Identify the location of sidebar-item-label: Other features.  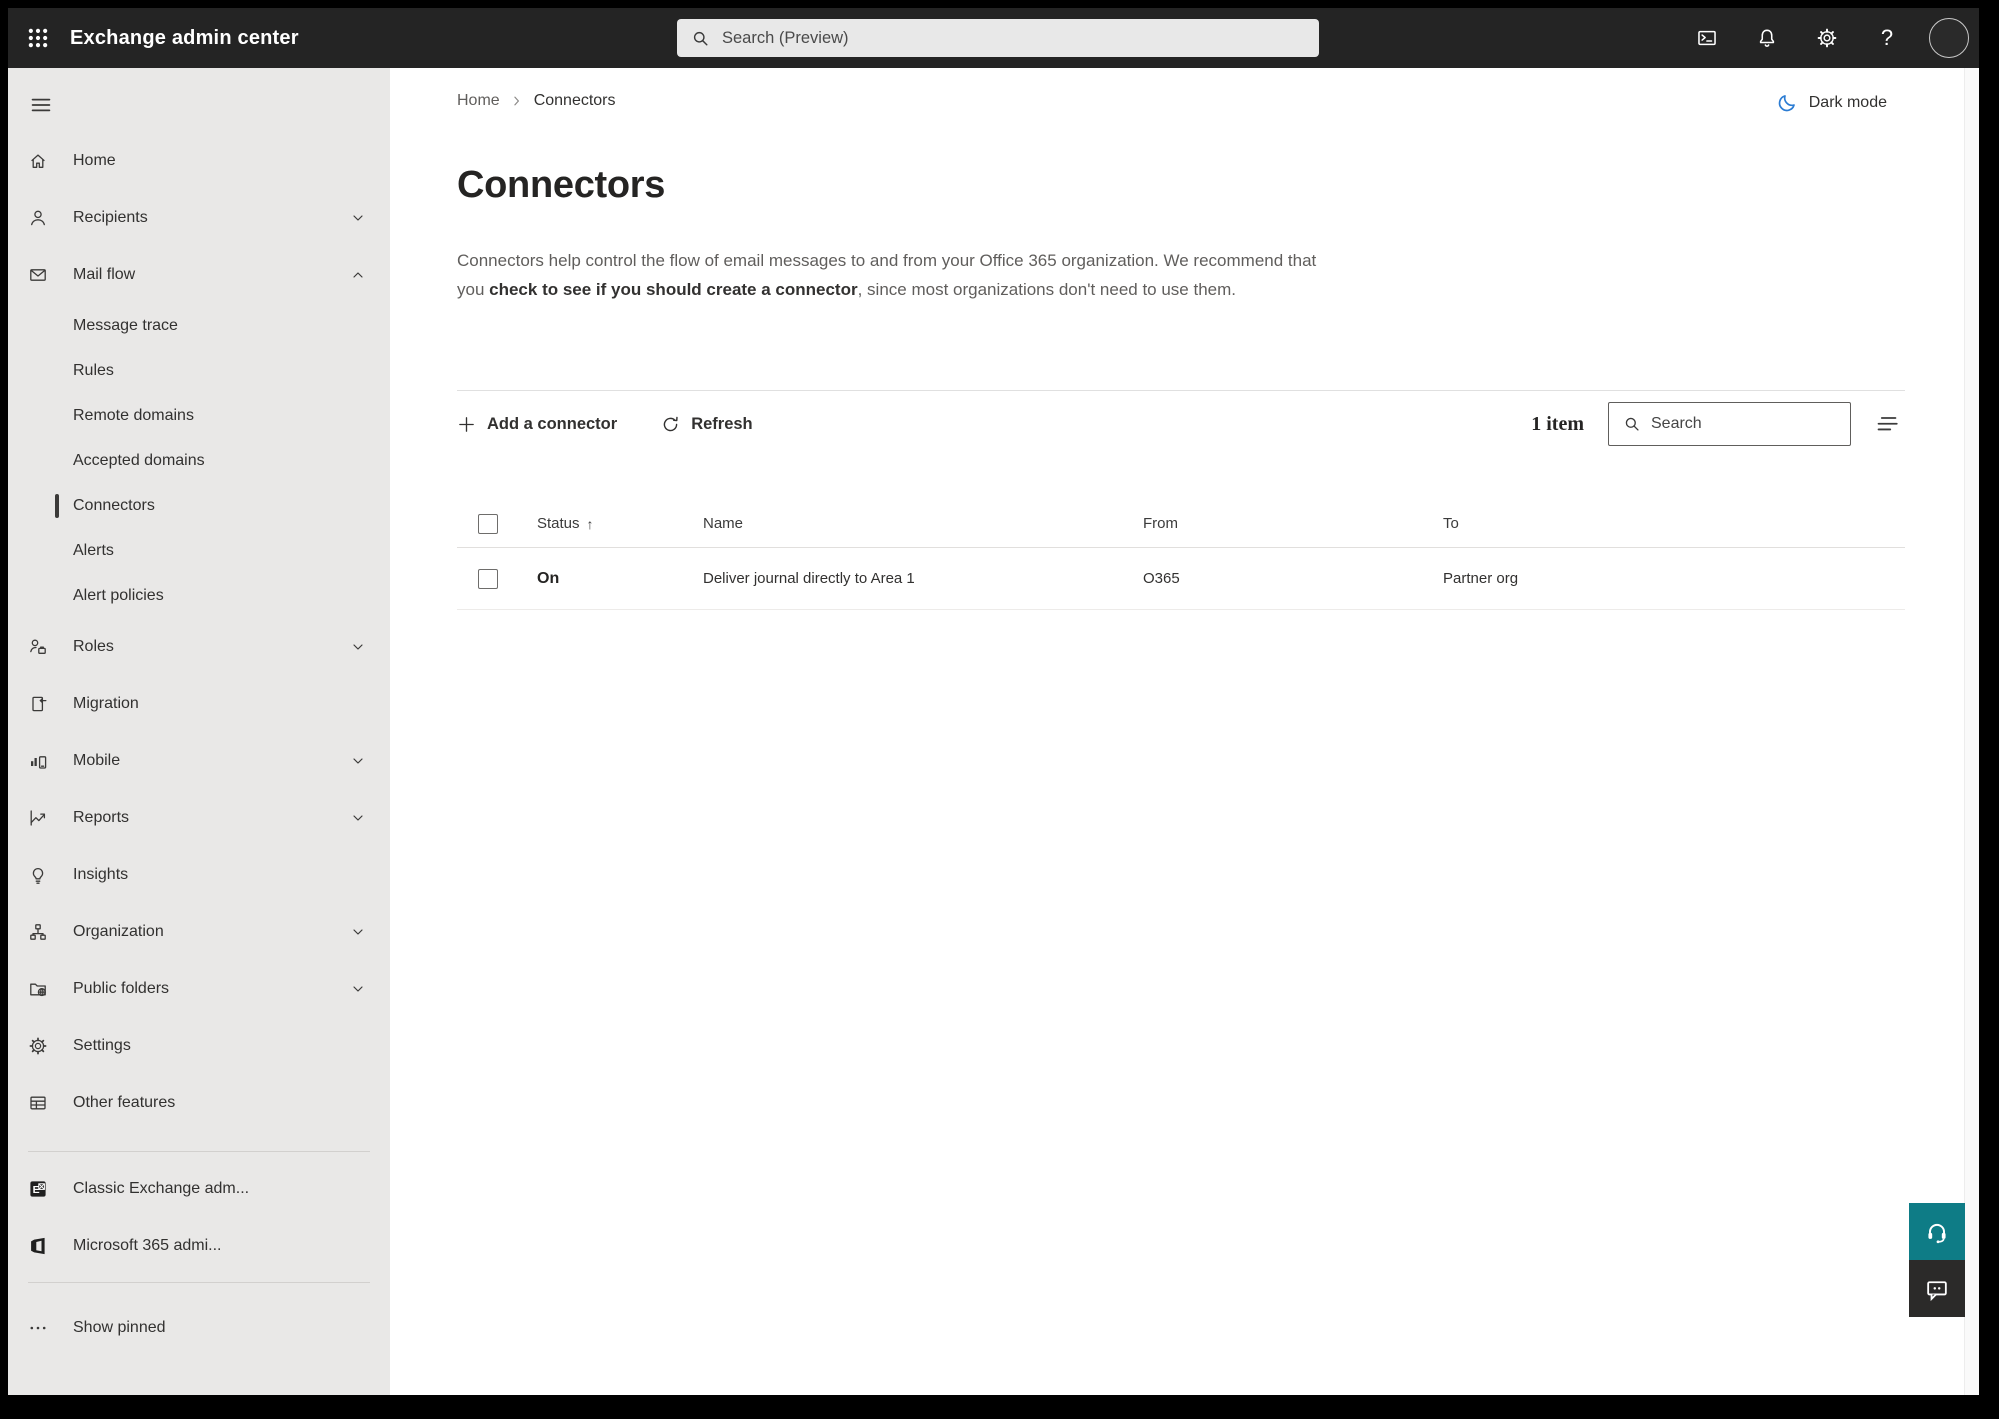
(124, 1102).